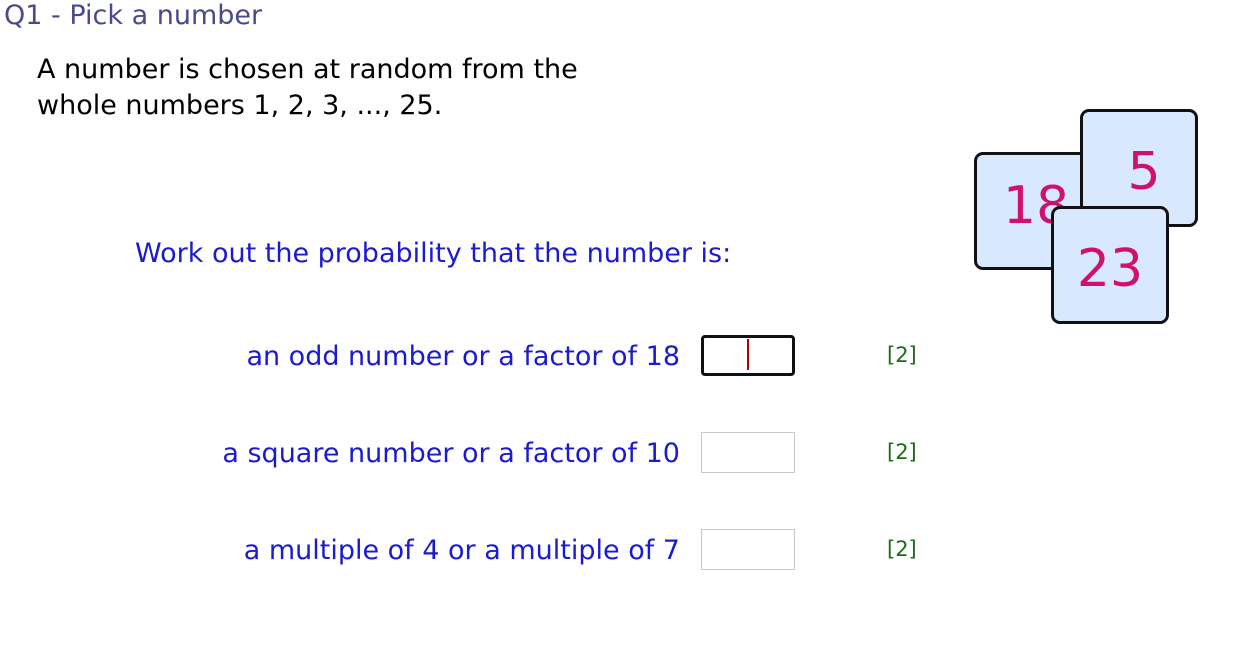 The width and height of the screenshot is (1233, 669). What do you see at coordinates (240, 105) in the screenshot?
I see `intro-line-2: whole numbers 1, 2, 3, ..., 25.` at bounding box center [240, 105].